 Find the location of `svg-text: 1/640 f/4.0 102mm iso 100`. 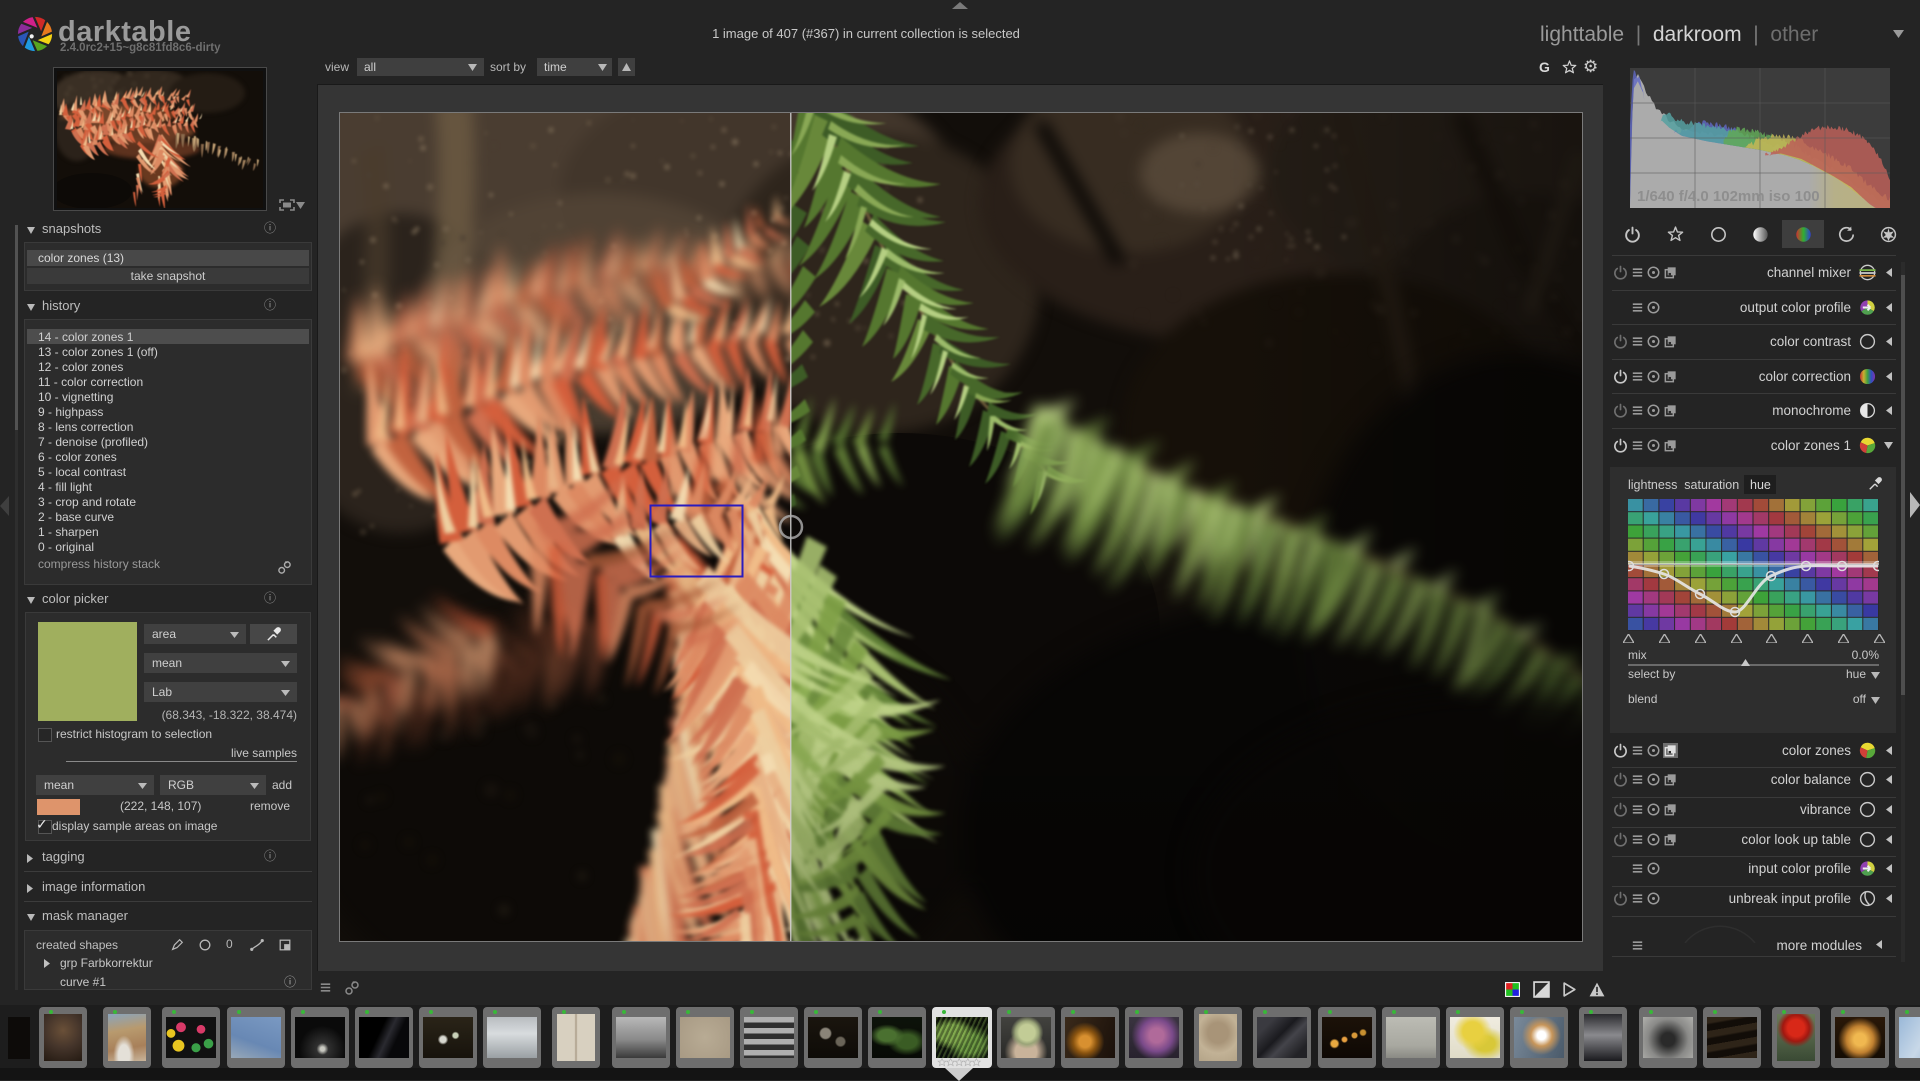

svg-text: 1/640 f/4.0 102mm iso 100 is located at coordinates (1728, 196).